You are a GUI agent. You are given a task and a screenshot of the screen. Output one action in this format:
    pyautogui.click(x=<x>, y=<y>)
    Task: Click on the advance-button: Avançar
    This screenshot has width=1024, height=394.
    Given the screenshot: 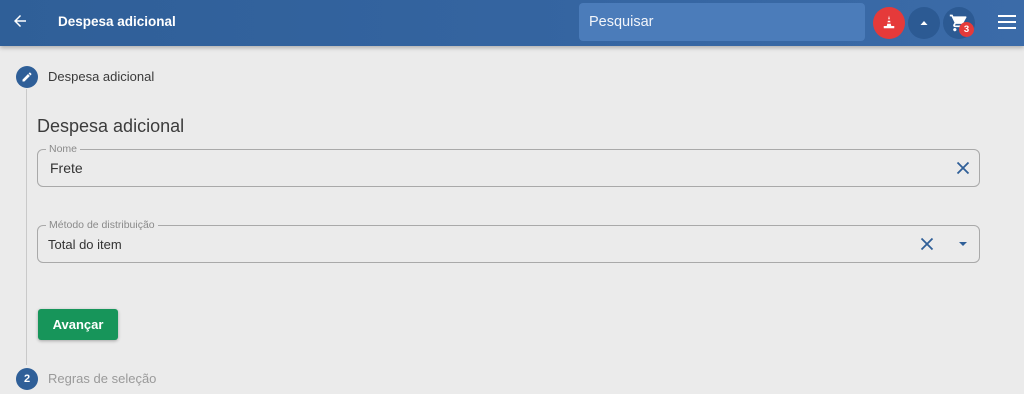 What is the action you would take?
    pyautogui.click(x=78, y=324)
    